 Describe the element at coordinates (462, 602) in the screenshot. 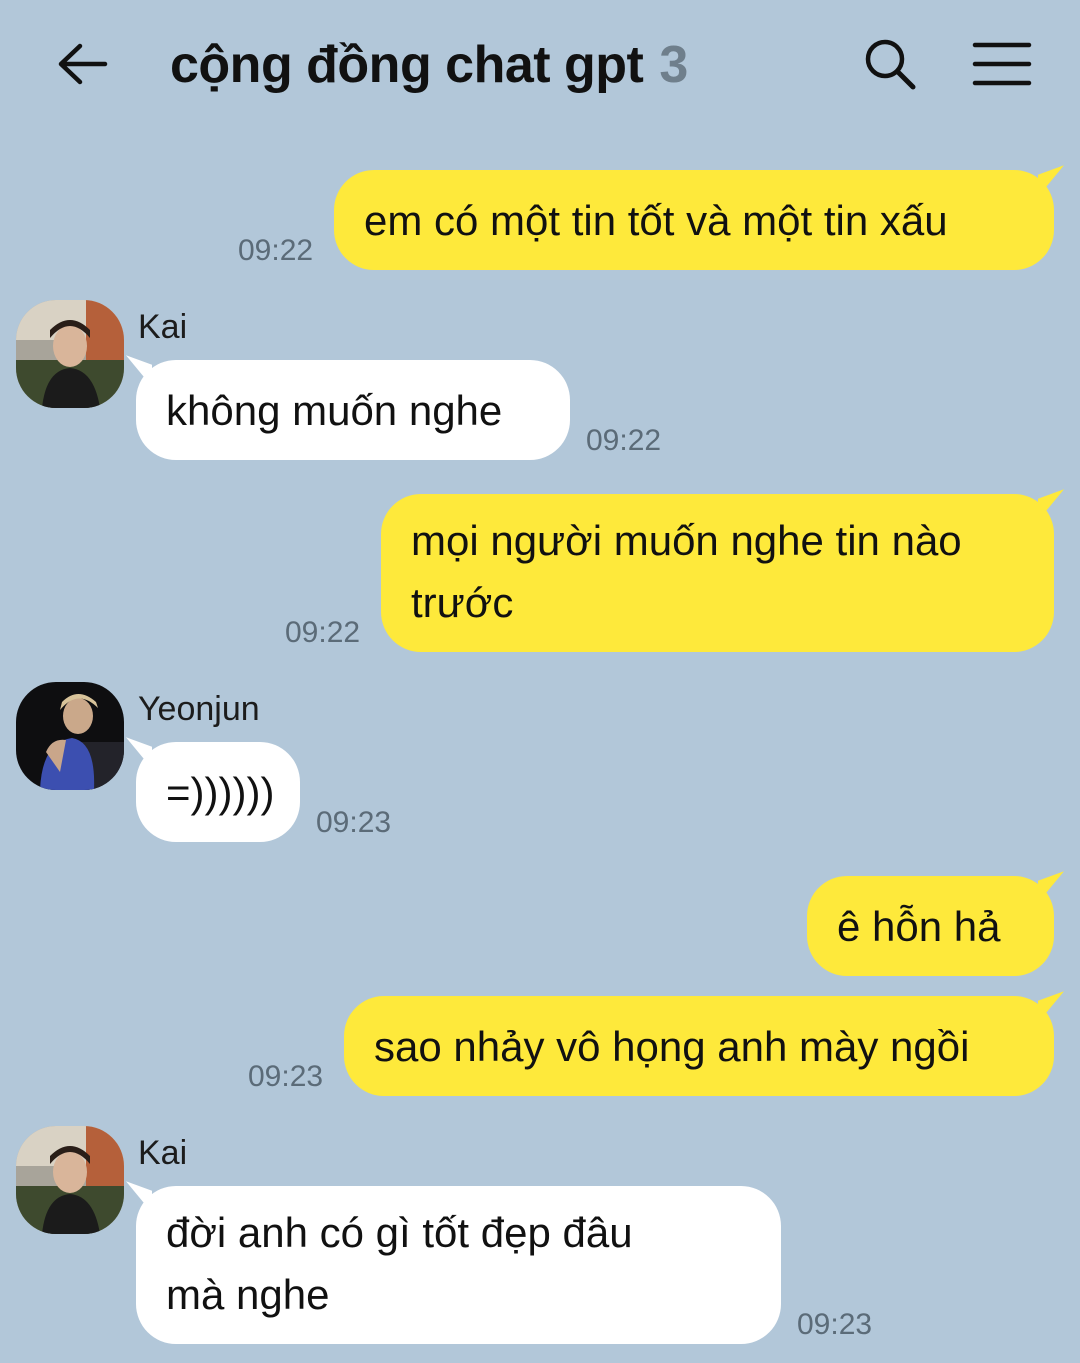

I see `message-text-line: trước` at that location.